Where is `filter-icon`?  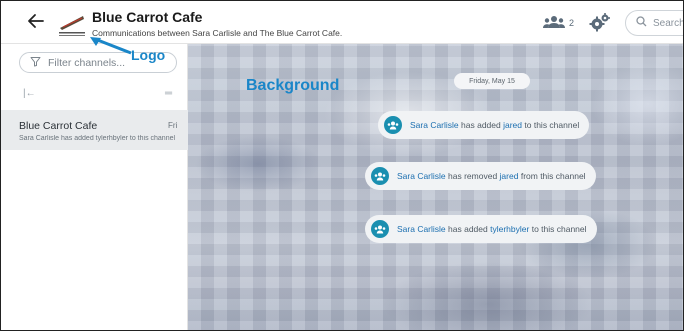
filter-icon is located at coordinates (35, 63).